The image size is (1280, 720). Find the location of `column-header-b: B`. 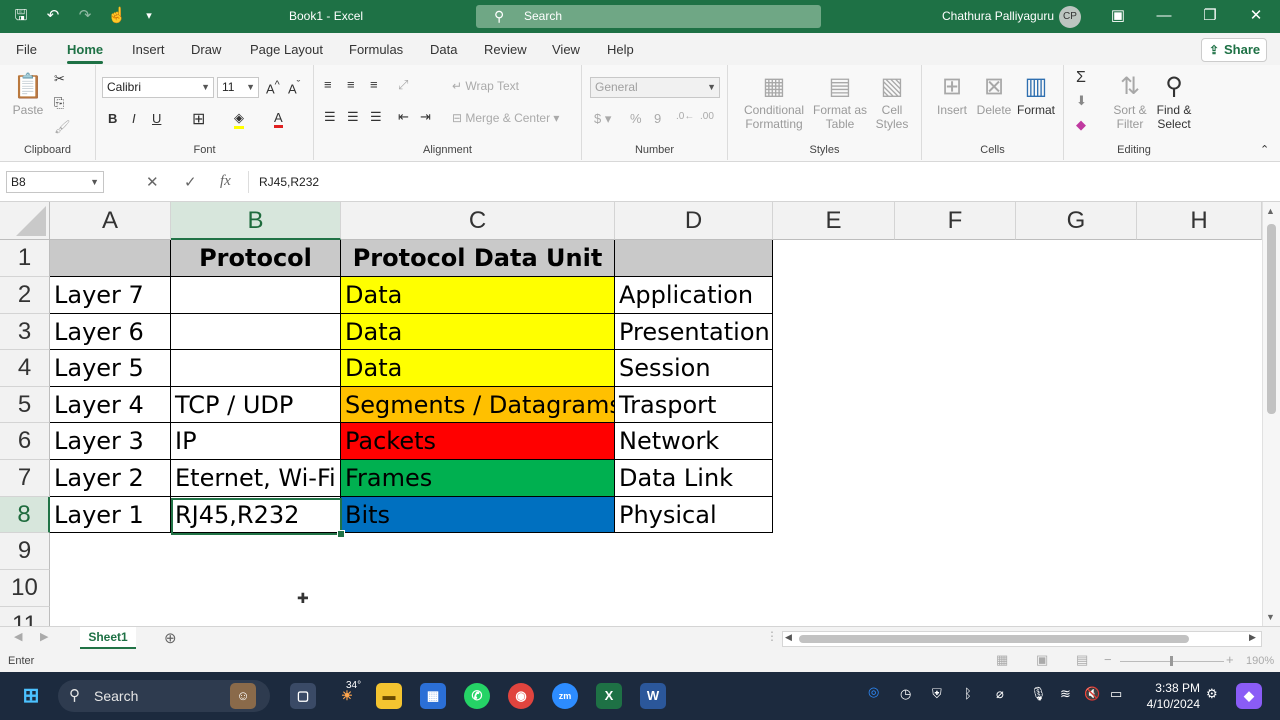

column-header-b: B is located at coordinates (256, 221).